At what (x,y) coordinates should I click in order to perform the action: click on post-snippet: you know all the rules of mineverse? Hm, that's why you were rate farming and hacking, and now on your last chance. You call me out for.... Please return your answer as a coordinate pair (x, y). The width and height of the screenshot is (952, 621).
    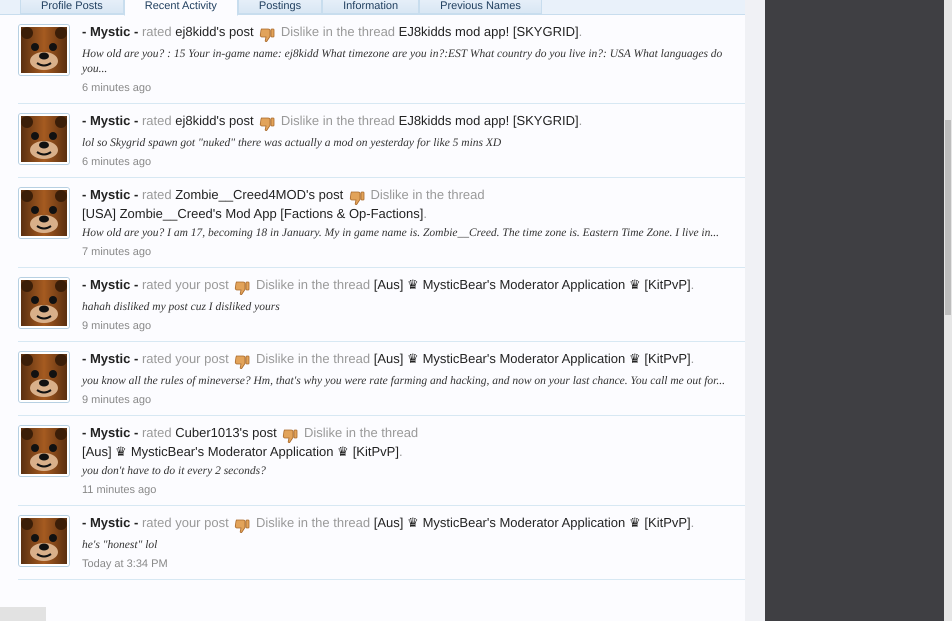
    Looking at the image, I should click on (403, 382).